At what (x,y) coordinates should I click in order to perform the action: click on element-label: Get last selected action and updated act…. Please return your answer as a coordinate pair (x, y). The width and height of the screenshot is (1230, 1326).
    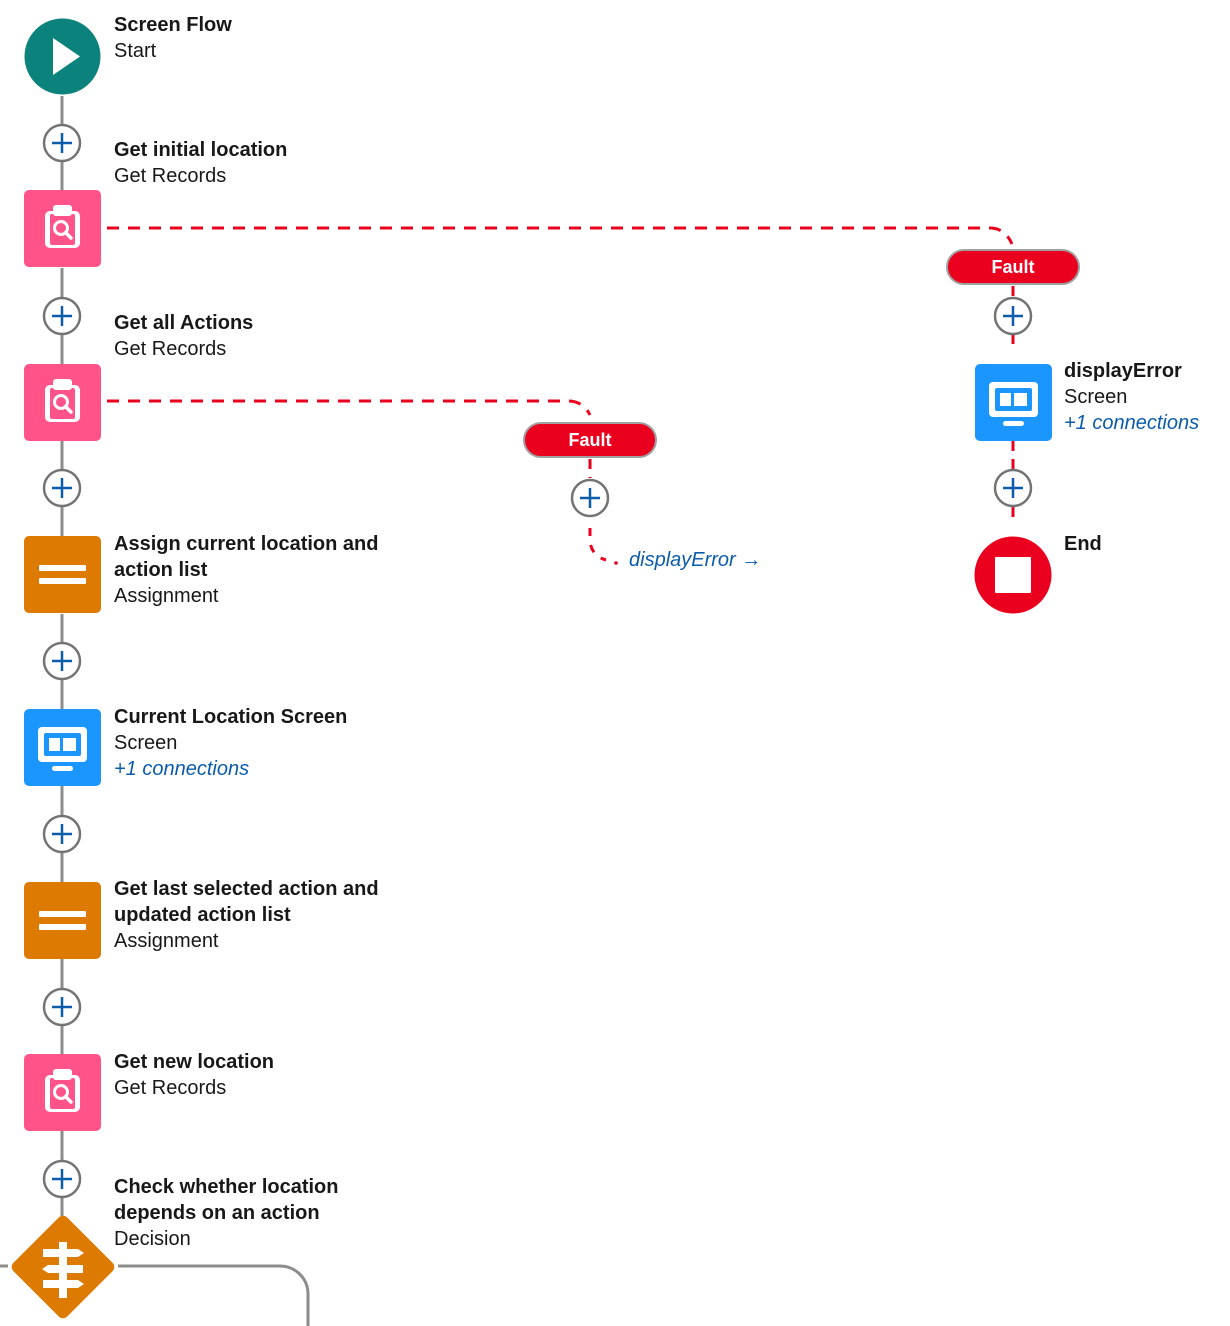
    Looking at the image, I should click on (246, 915).